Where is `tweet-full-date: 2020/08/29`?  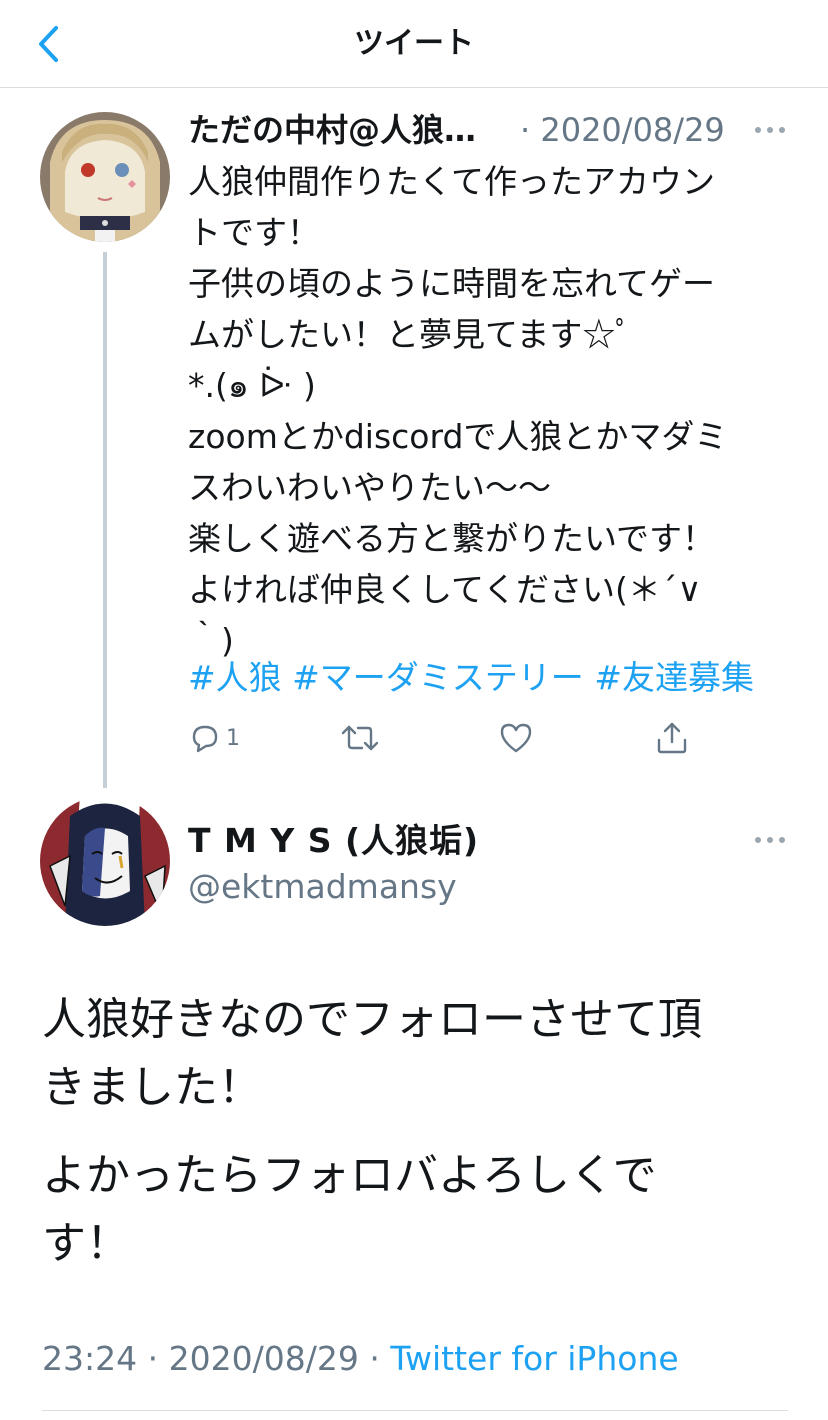 tweet-full-date: 2020/08/29 is located at coordinates (263, 1358).